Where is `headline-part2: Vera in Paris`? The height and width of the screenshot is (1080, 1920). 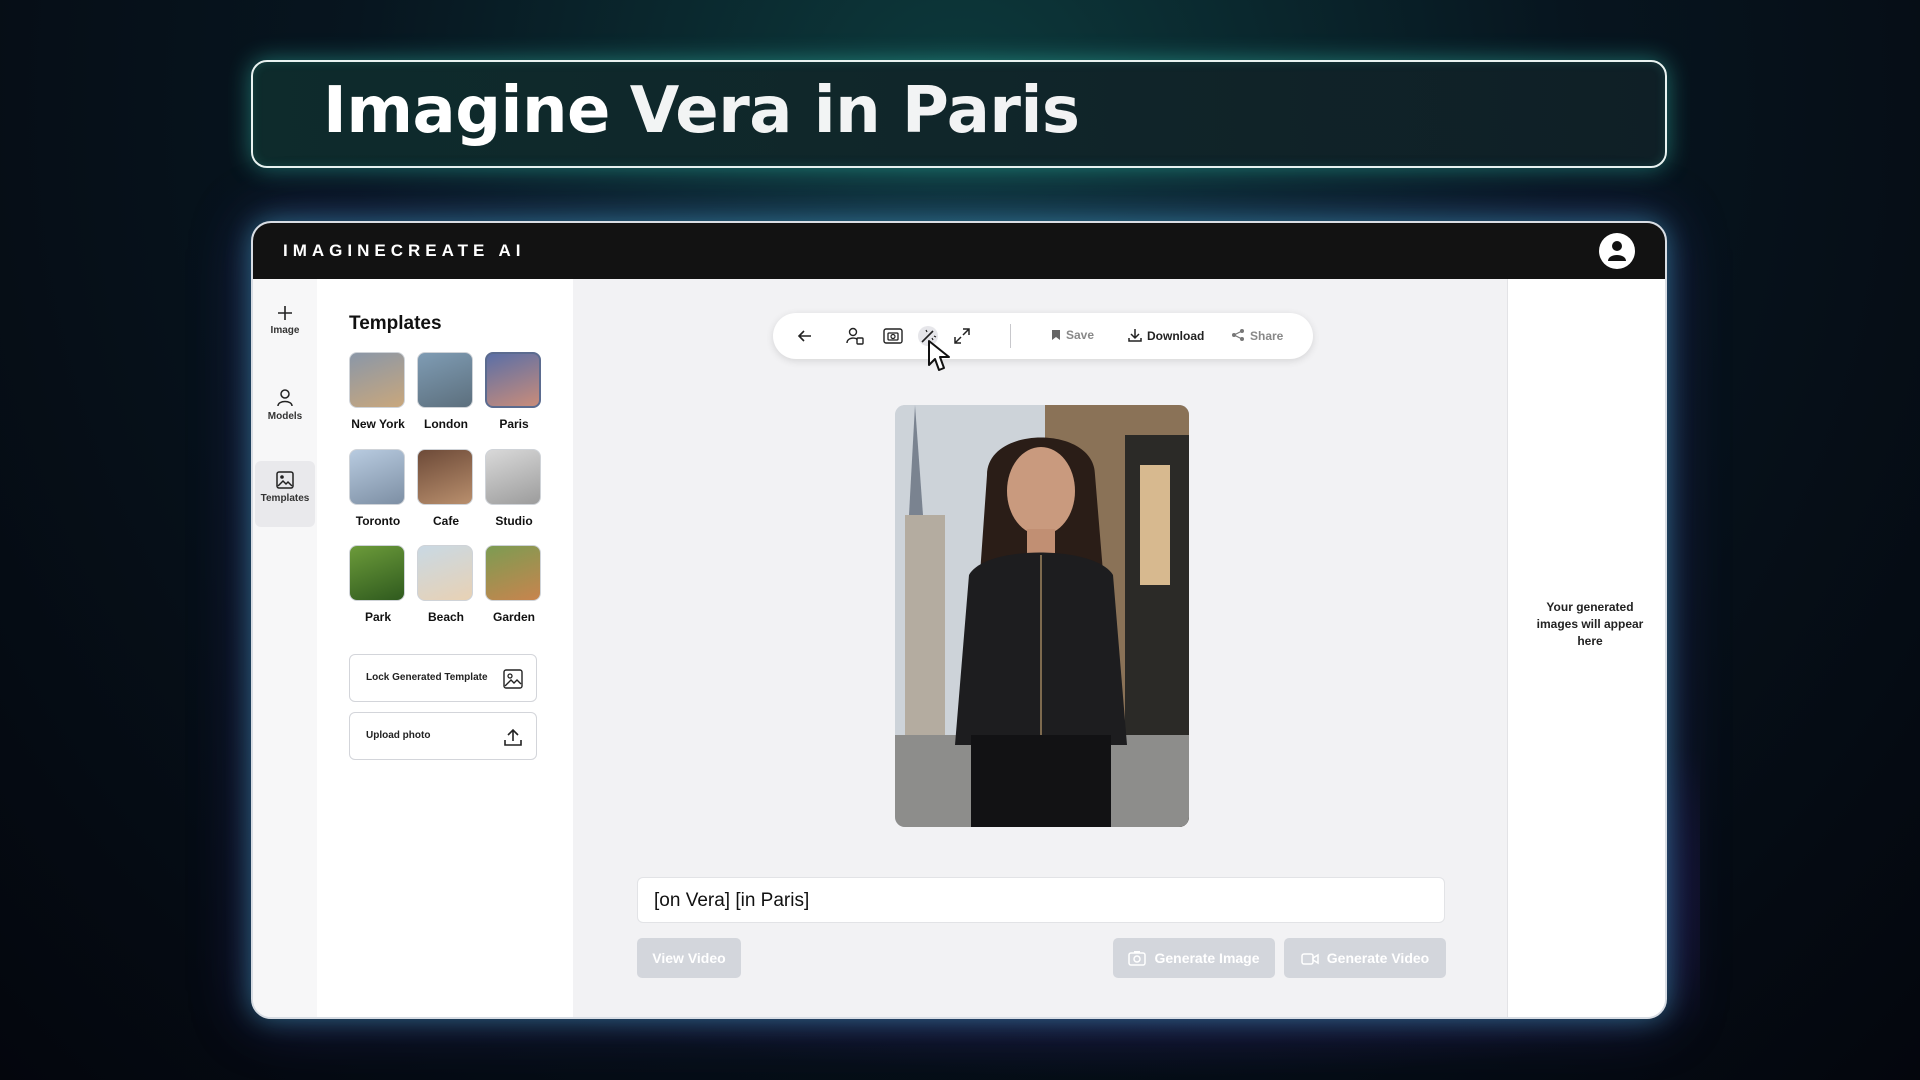
headline-part2: Vera in Paris is located at coordinates (854, 111).